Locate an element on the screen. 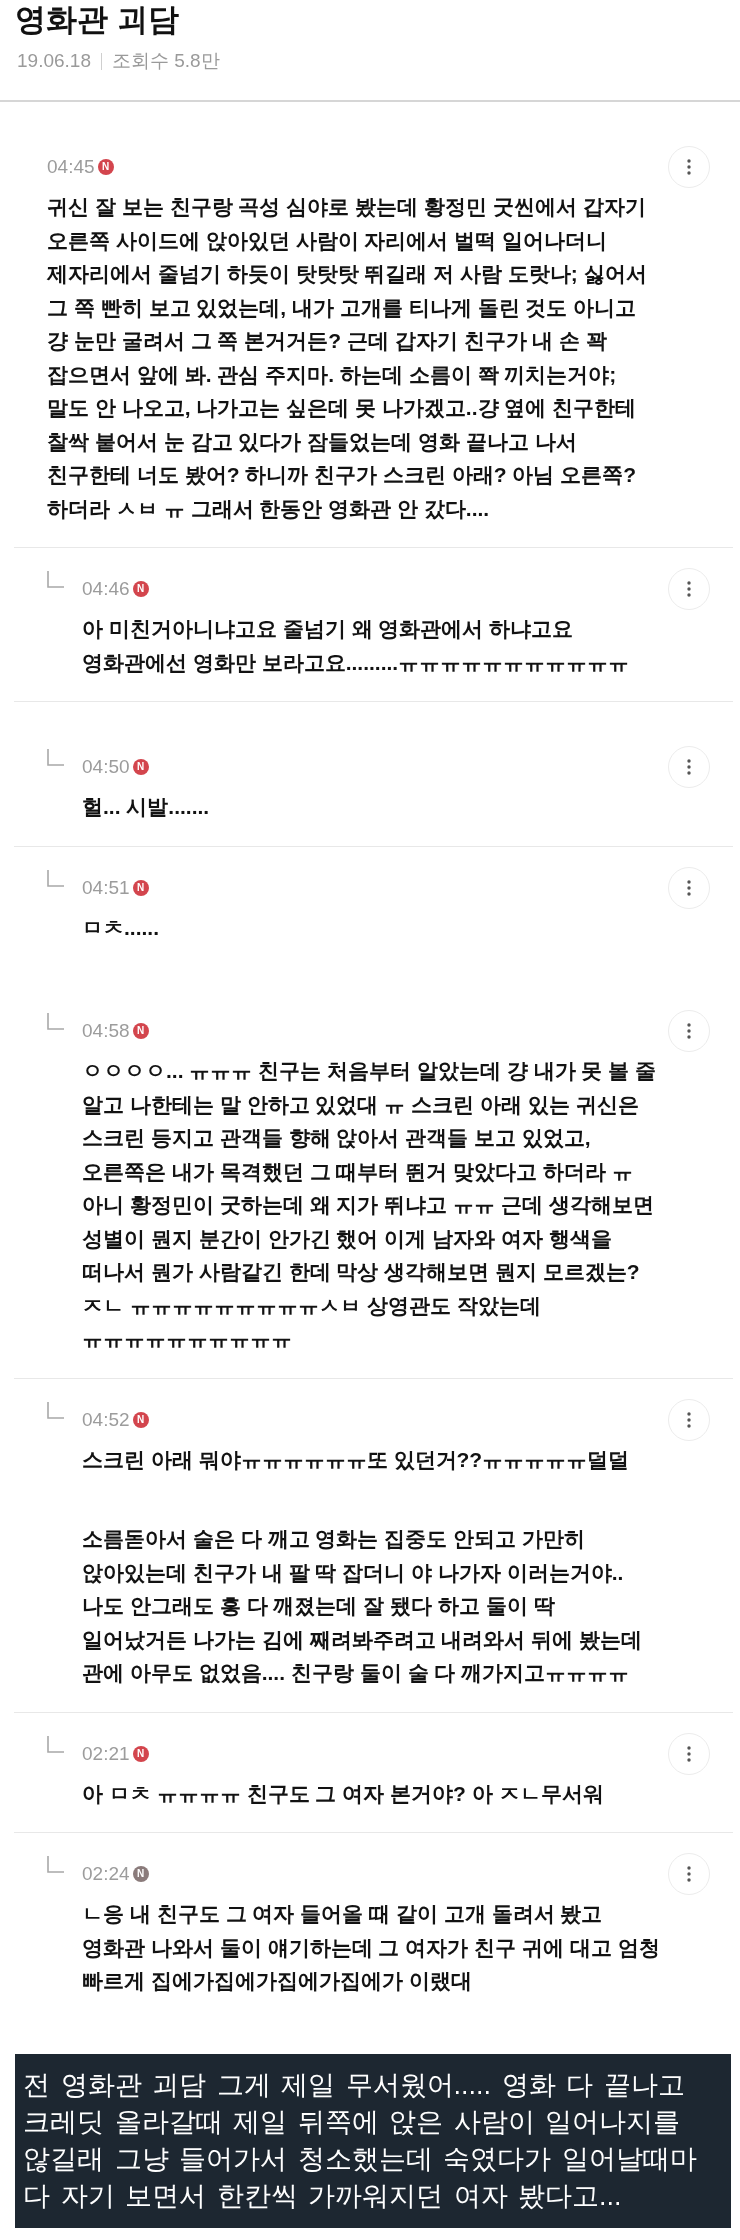 The image size is (740, 2240). post-title: 영화관 괴담 is located at coordinates (97, 20).